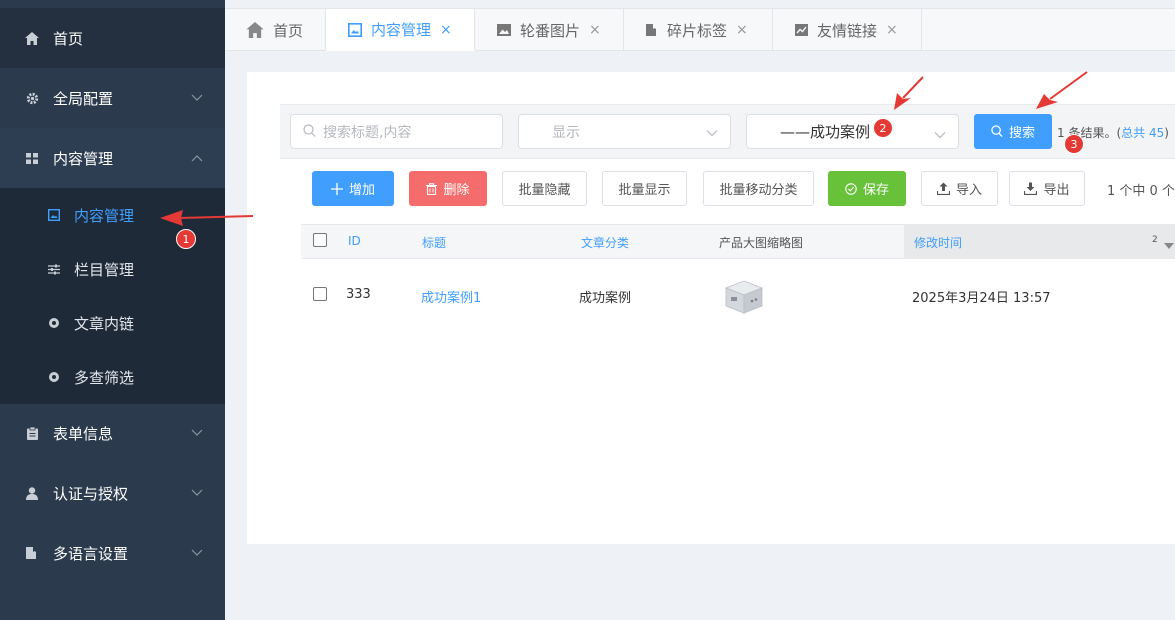 This screenshot has height=620, width=1175. I want to click on tab-label: 碎片标签, so click(697, 30).